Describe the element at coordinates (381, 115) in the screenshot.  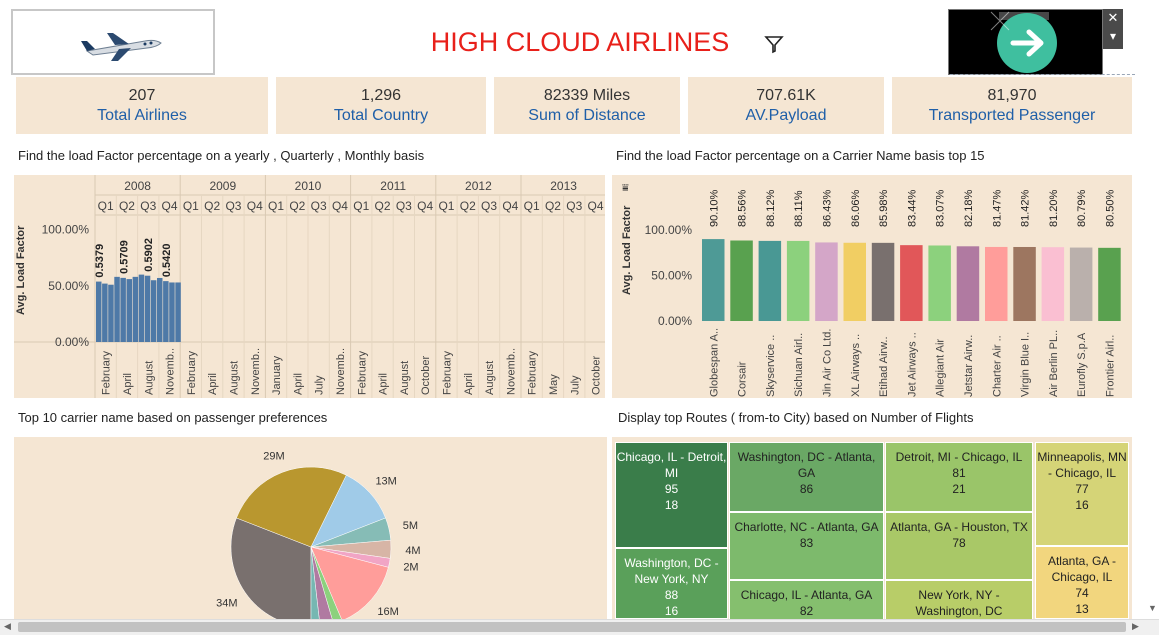
I see `kpi-label: Total Country` at that location.